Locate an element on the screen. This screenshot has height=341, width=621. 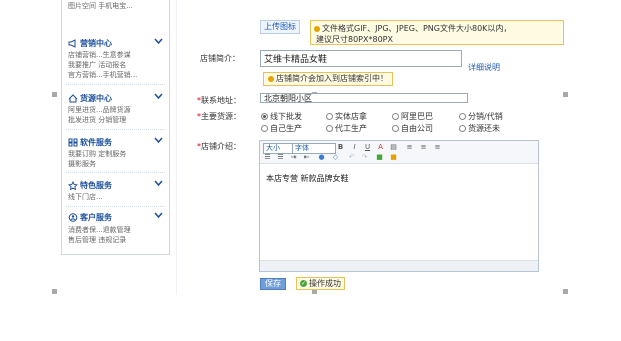
sidebar-link: 我要订购 定制服务 is located at coordinates (97, 154).